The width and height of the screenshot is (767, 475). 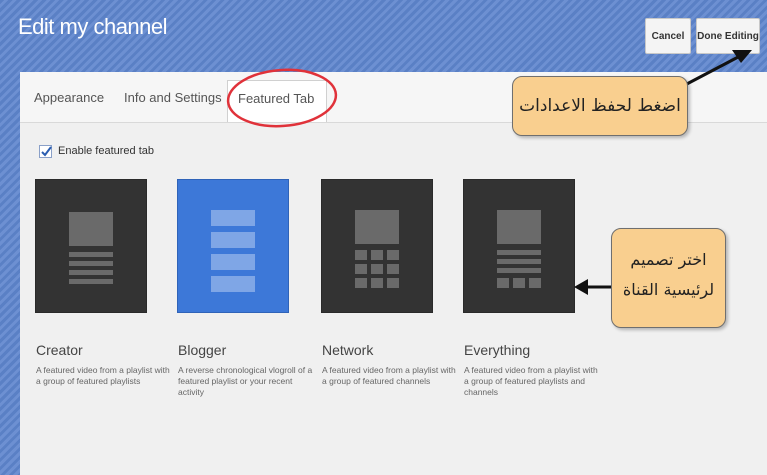 What do you see at coordinates (668, 289) in the screenshot?
I see `choose-layout-line2: لرئيسية القناة` at bounding box center [668, 289].